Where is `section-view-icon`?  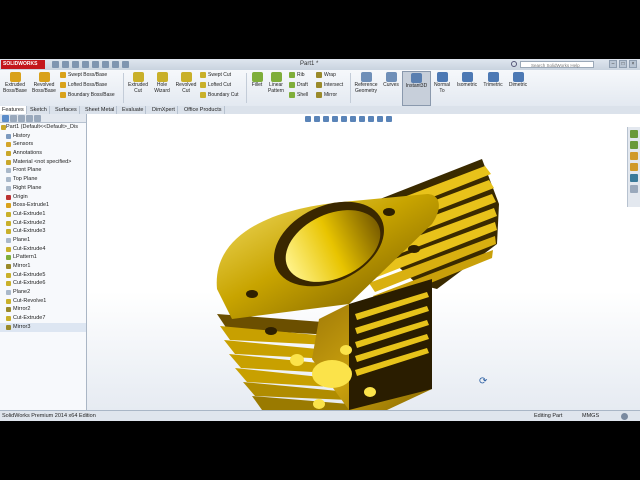 section-view-icon is located at coordinates (335, 119).